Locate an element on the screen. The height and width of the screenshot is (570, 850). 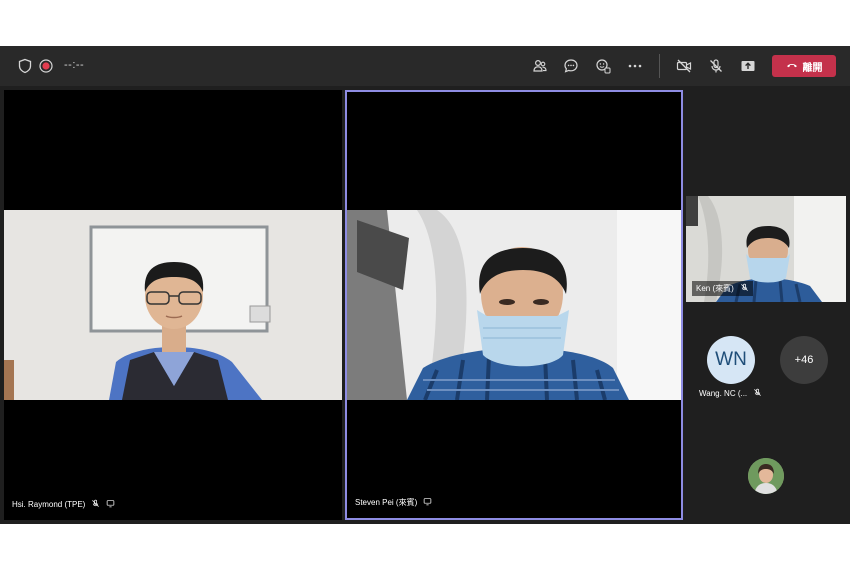
toolbar-divider is located at coordinates (659, 66).